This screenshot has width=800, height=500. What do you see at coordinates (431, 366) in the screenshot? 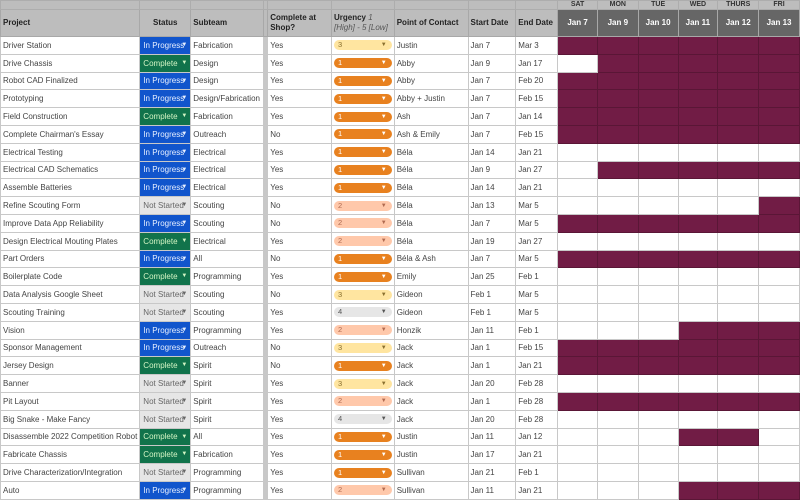
I see `poc-cell: Jack` at bounding box center [431, 366].